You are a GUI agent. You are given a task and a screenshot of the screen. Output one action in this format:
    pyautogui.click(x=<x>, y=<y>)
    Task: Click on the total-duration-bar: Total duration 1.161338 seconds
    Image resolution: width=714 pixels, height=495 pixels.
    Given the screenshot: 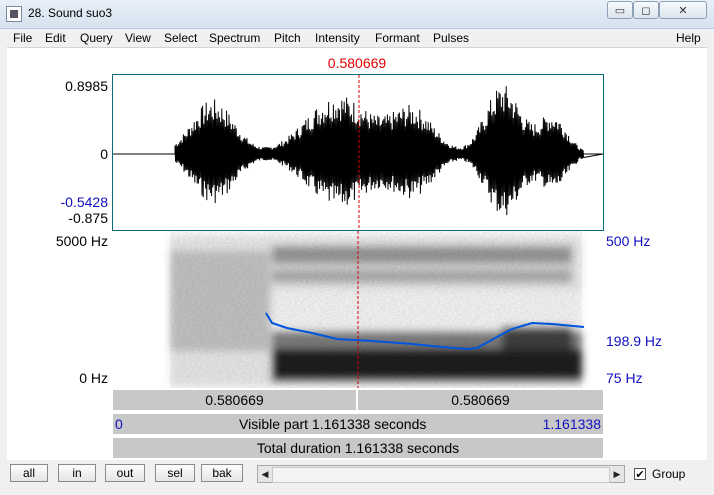 What is the action you would take?
    pyautogui.click(x=358, y=448)
    